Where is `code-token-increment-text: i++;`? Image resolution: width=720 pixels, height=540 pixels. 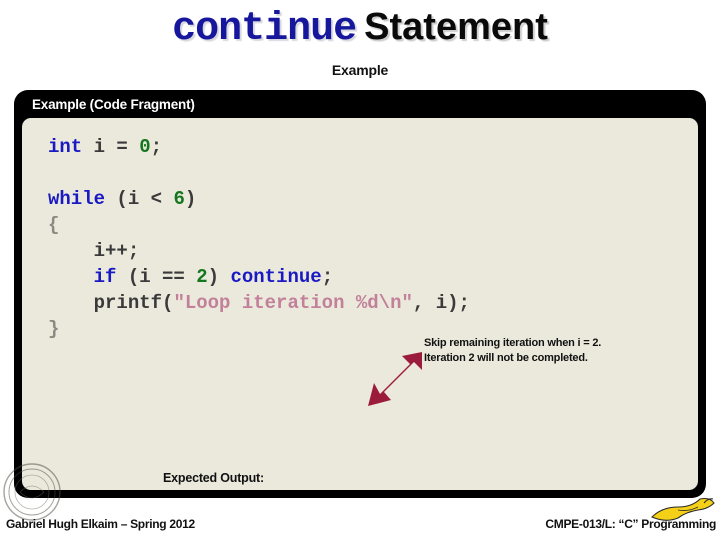 code-token-increment-text: i++; is located at coordinates (116, 251).